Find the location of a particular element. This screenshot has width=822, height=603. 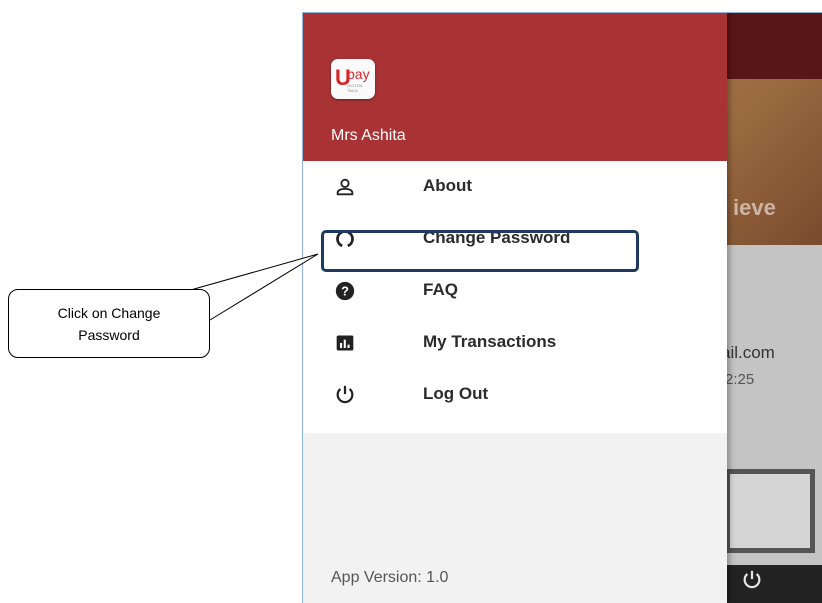

menu-item-label: Log Out is located at coordinates (456, 393).